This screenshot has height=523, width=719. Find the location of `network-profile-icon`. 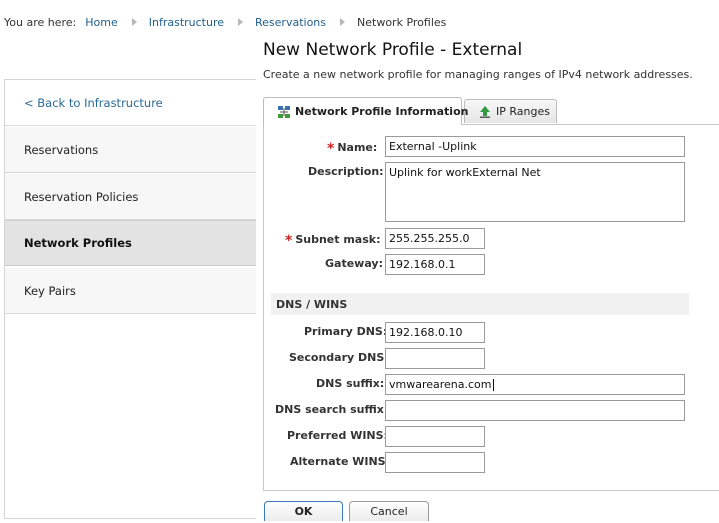

network-profile-icon is located at coordinates (284, 111).